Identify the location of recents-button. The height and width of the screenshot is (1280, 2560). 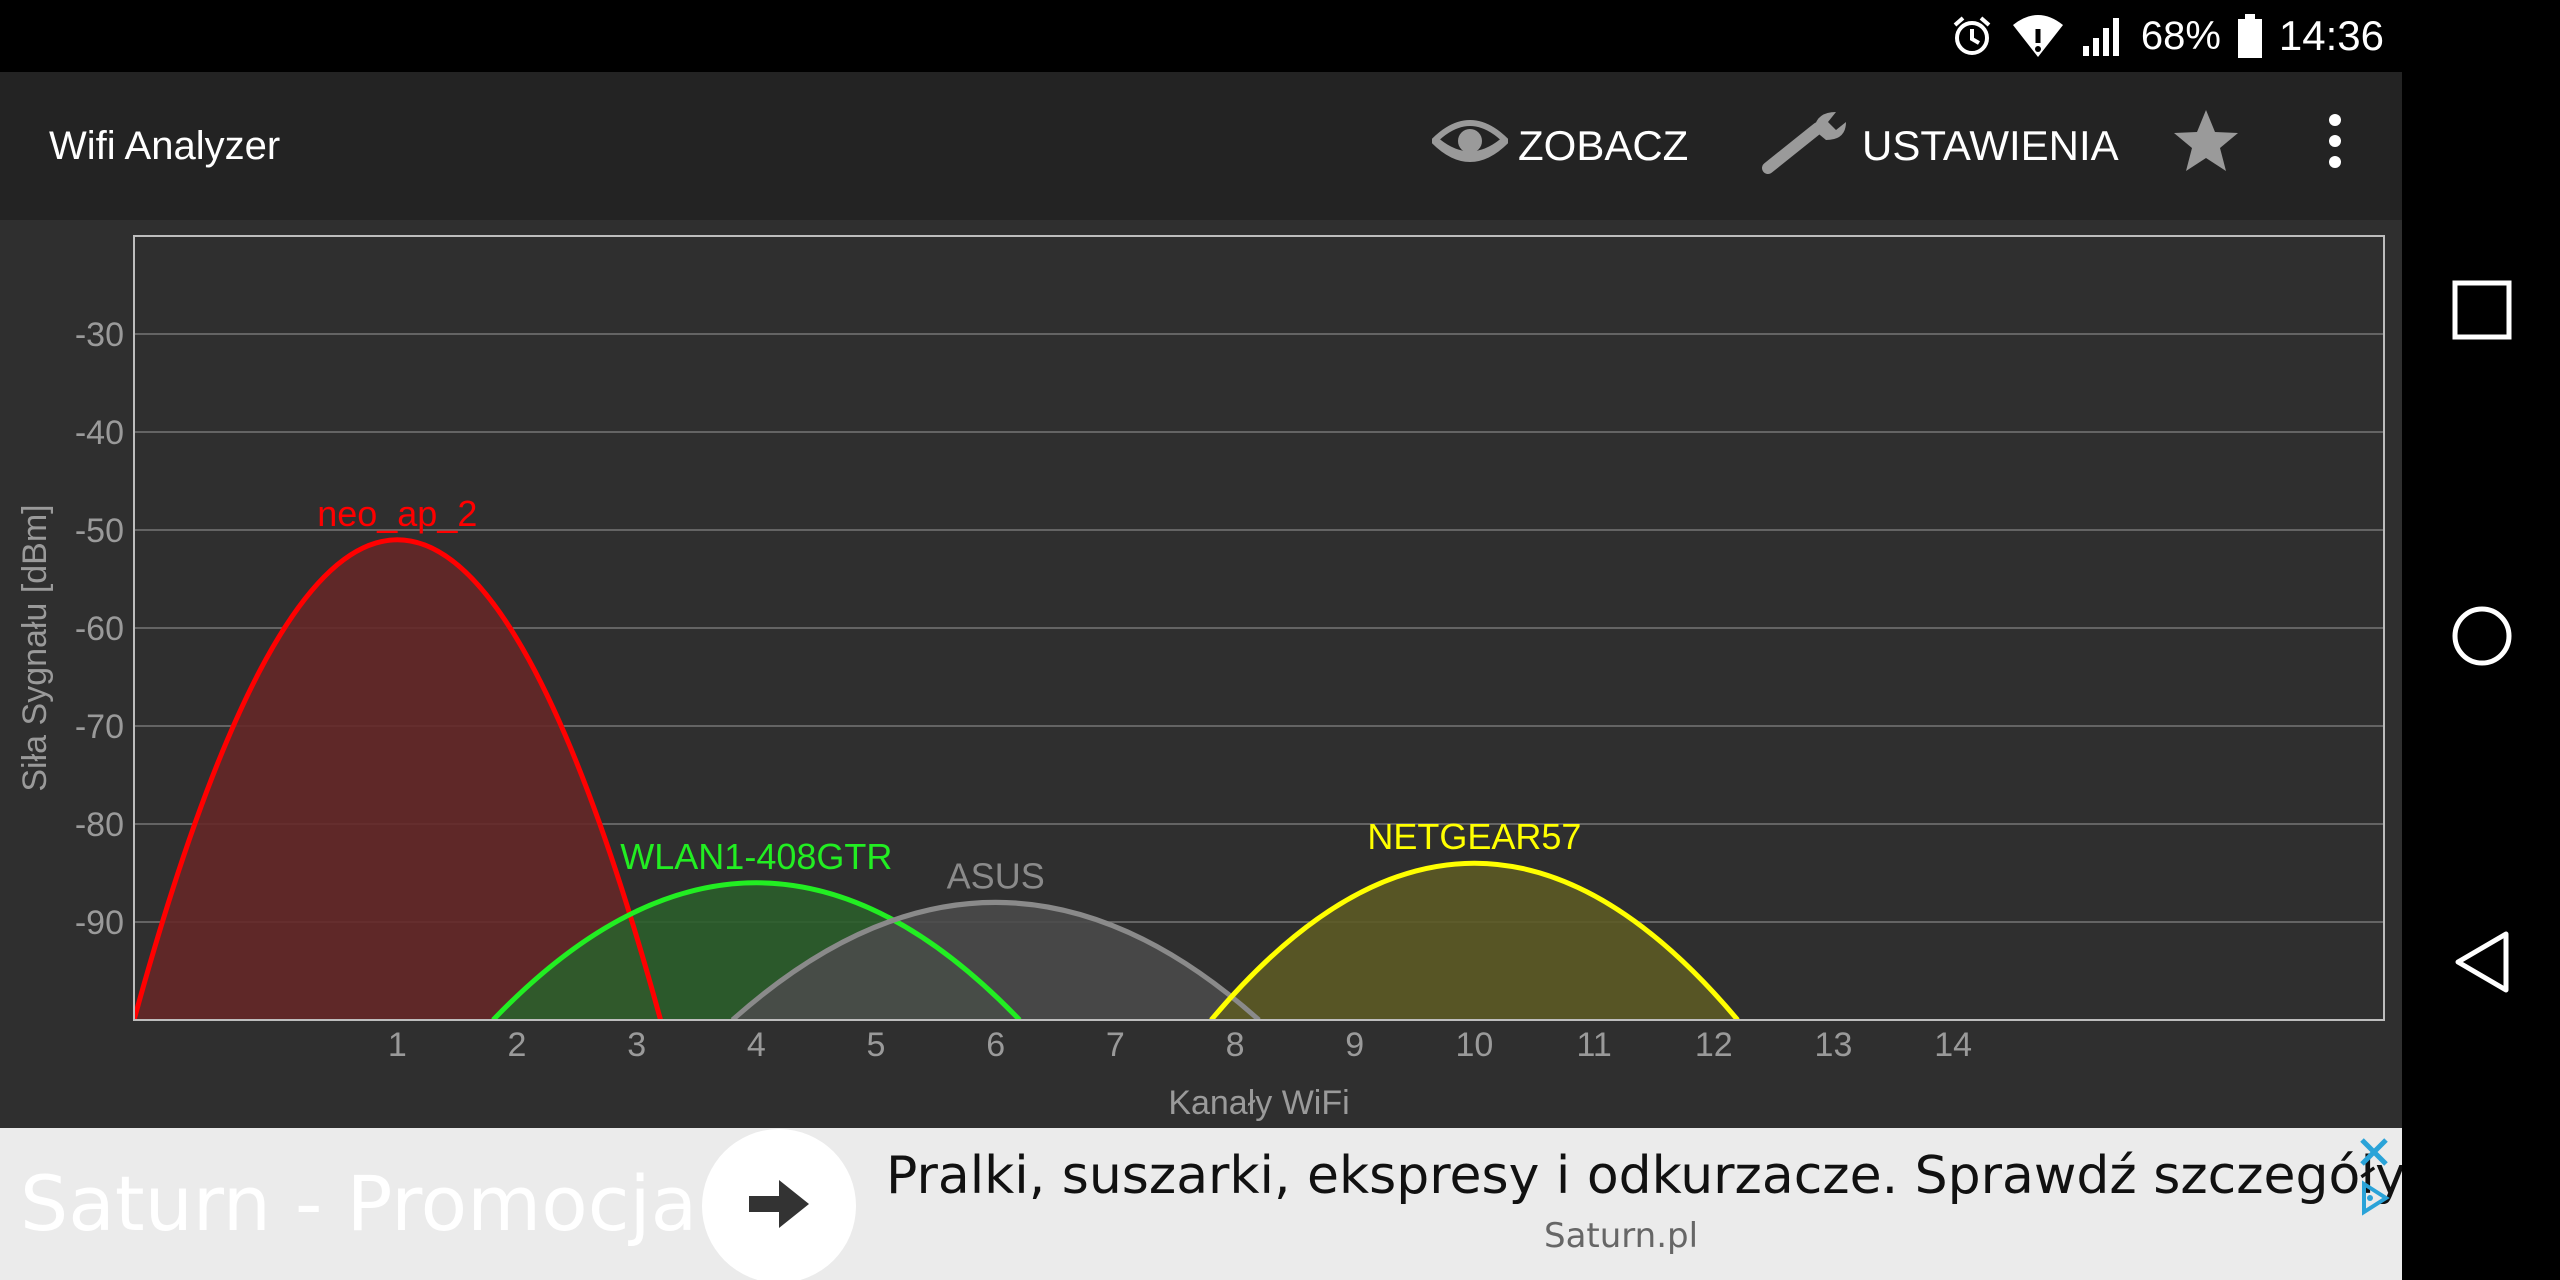
(2482, 312).